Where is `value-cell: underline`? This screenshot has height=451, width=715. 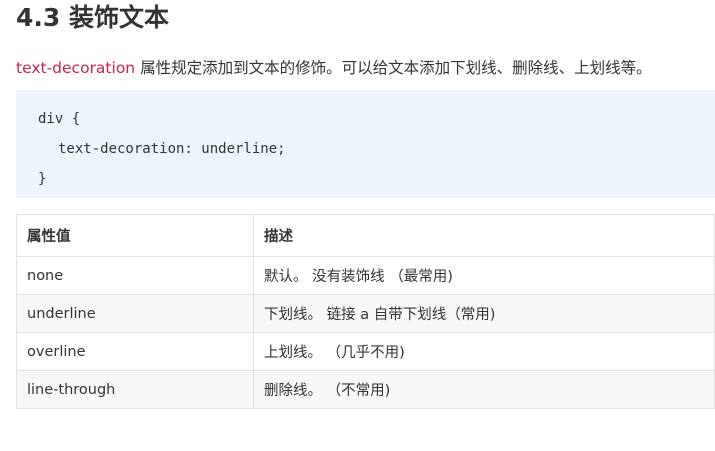 value-cell: underline is located at coordinates (135, 313).